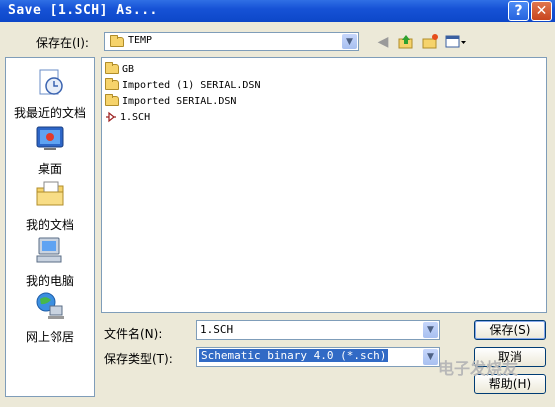 The image size is (555, 407). What do you see at coordinates (138, 359) in the screenshot?
I see `filetype-label: 保存类型(T):` at bounding box center [138, 359].